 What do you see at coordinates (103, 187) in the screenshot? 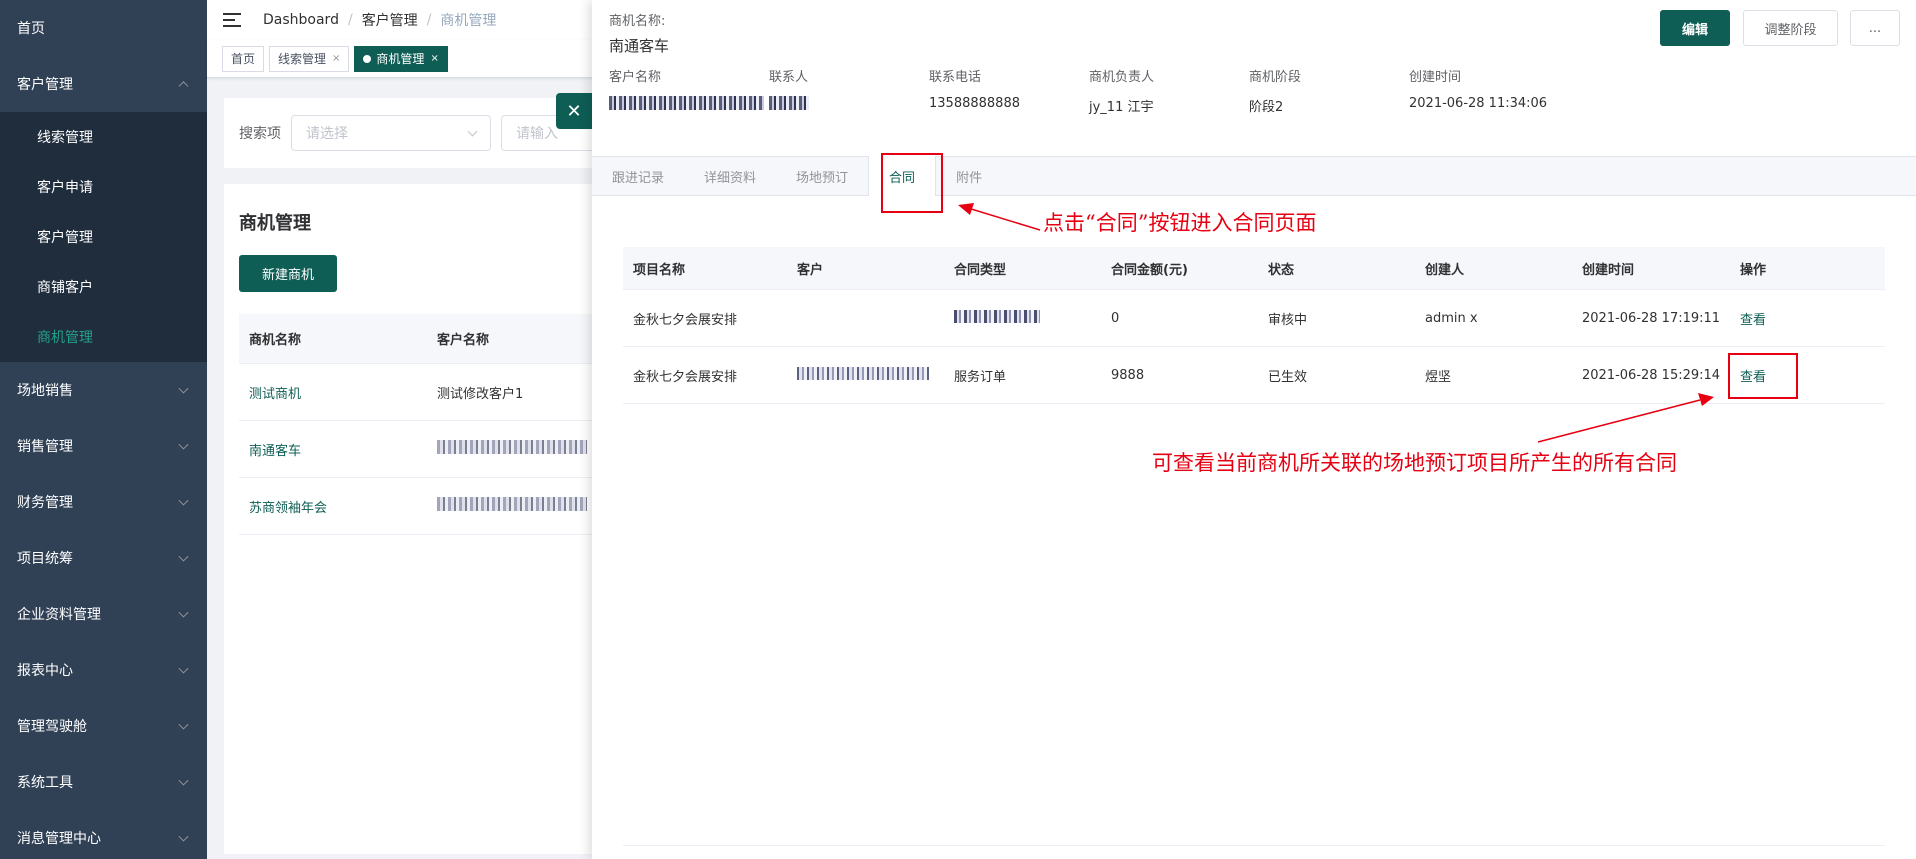
I see `submenu-customer-application: 客户申请` at bounding box center [103, 187].